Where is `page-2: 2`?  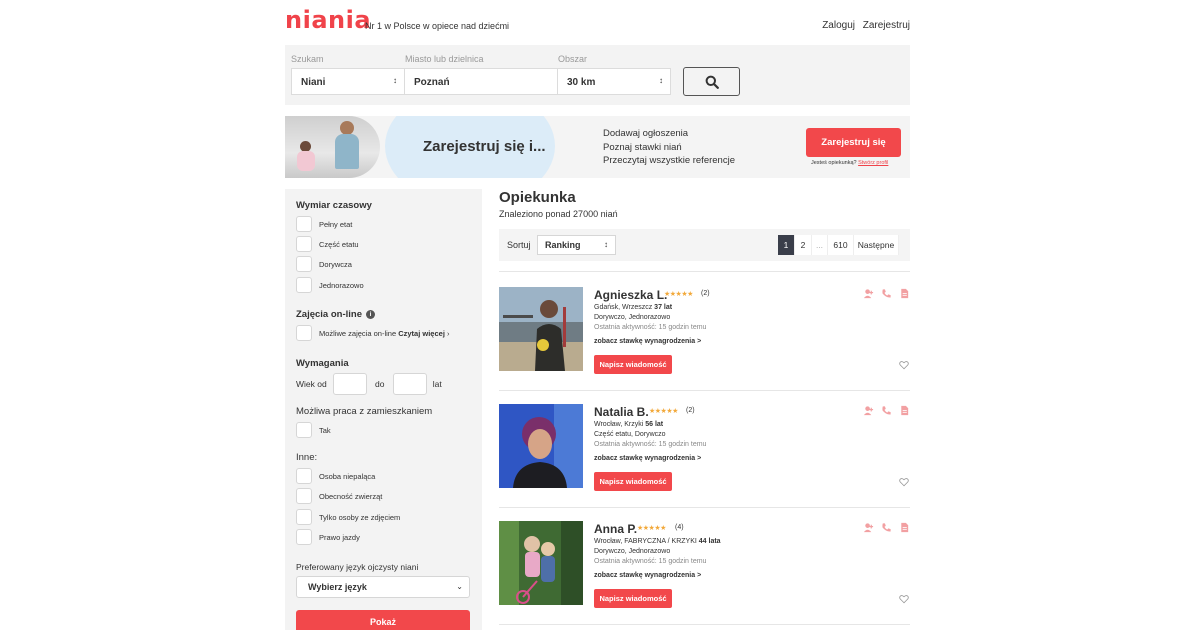
page-2: 2 is located at coordinates (803, 245).